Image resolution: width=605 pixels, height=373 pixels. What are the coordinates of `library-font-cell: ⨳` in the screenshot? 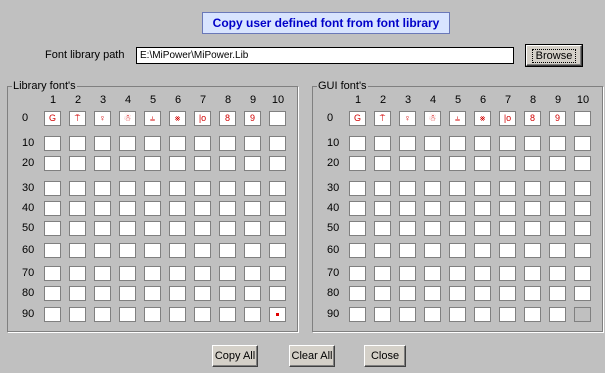 It's located at (177, 118).